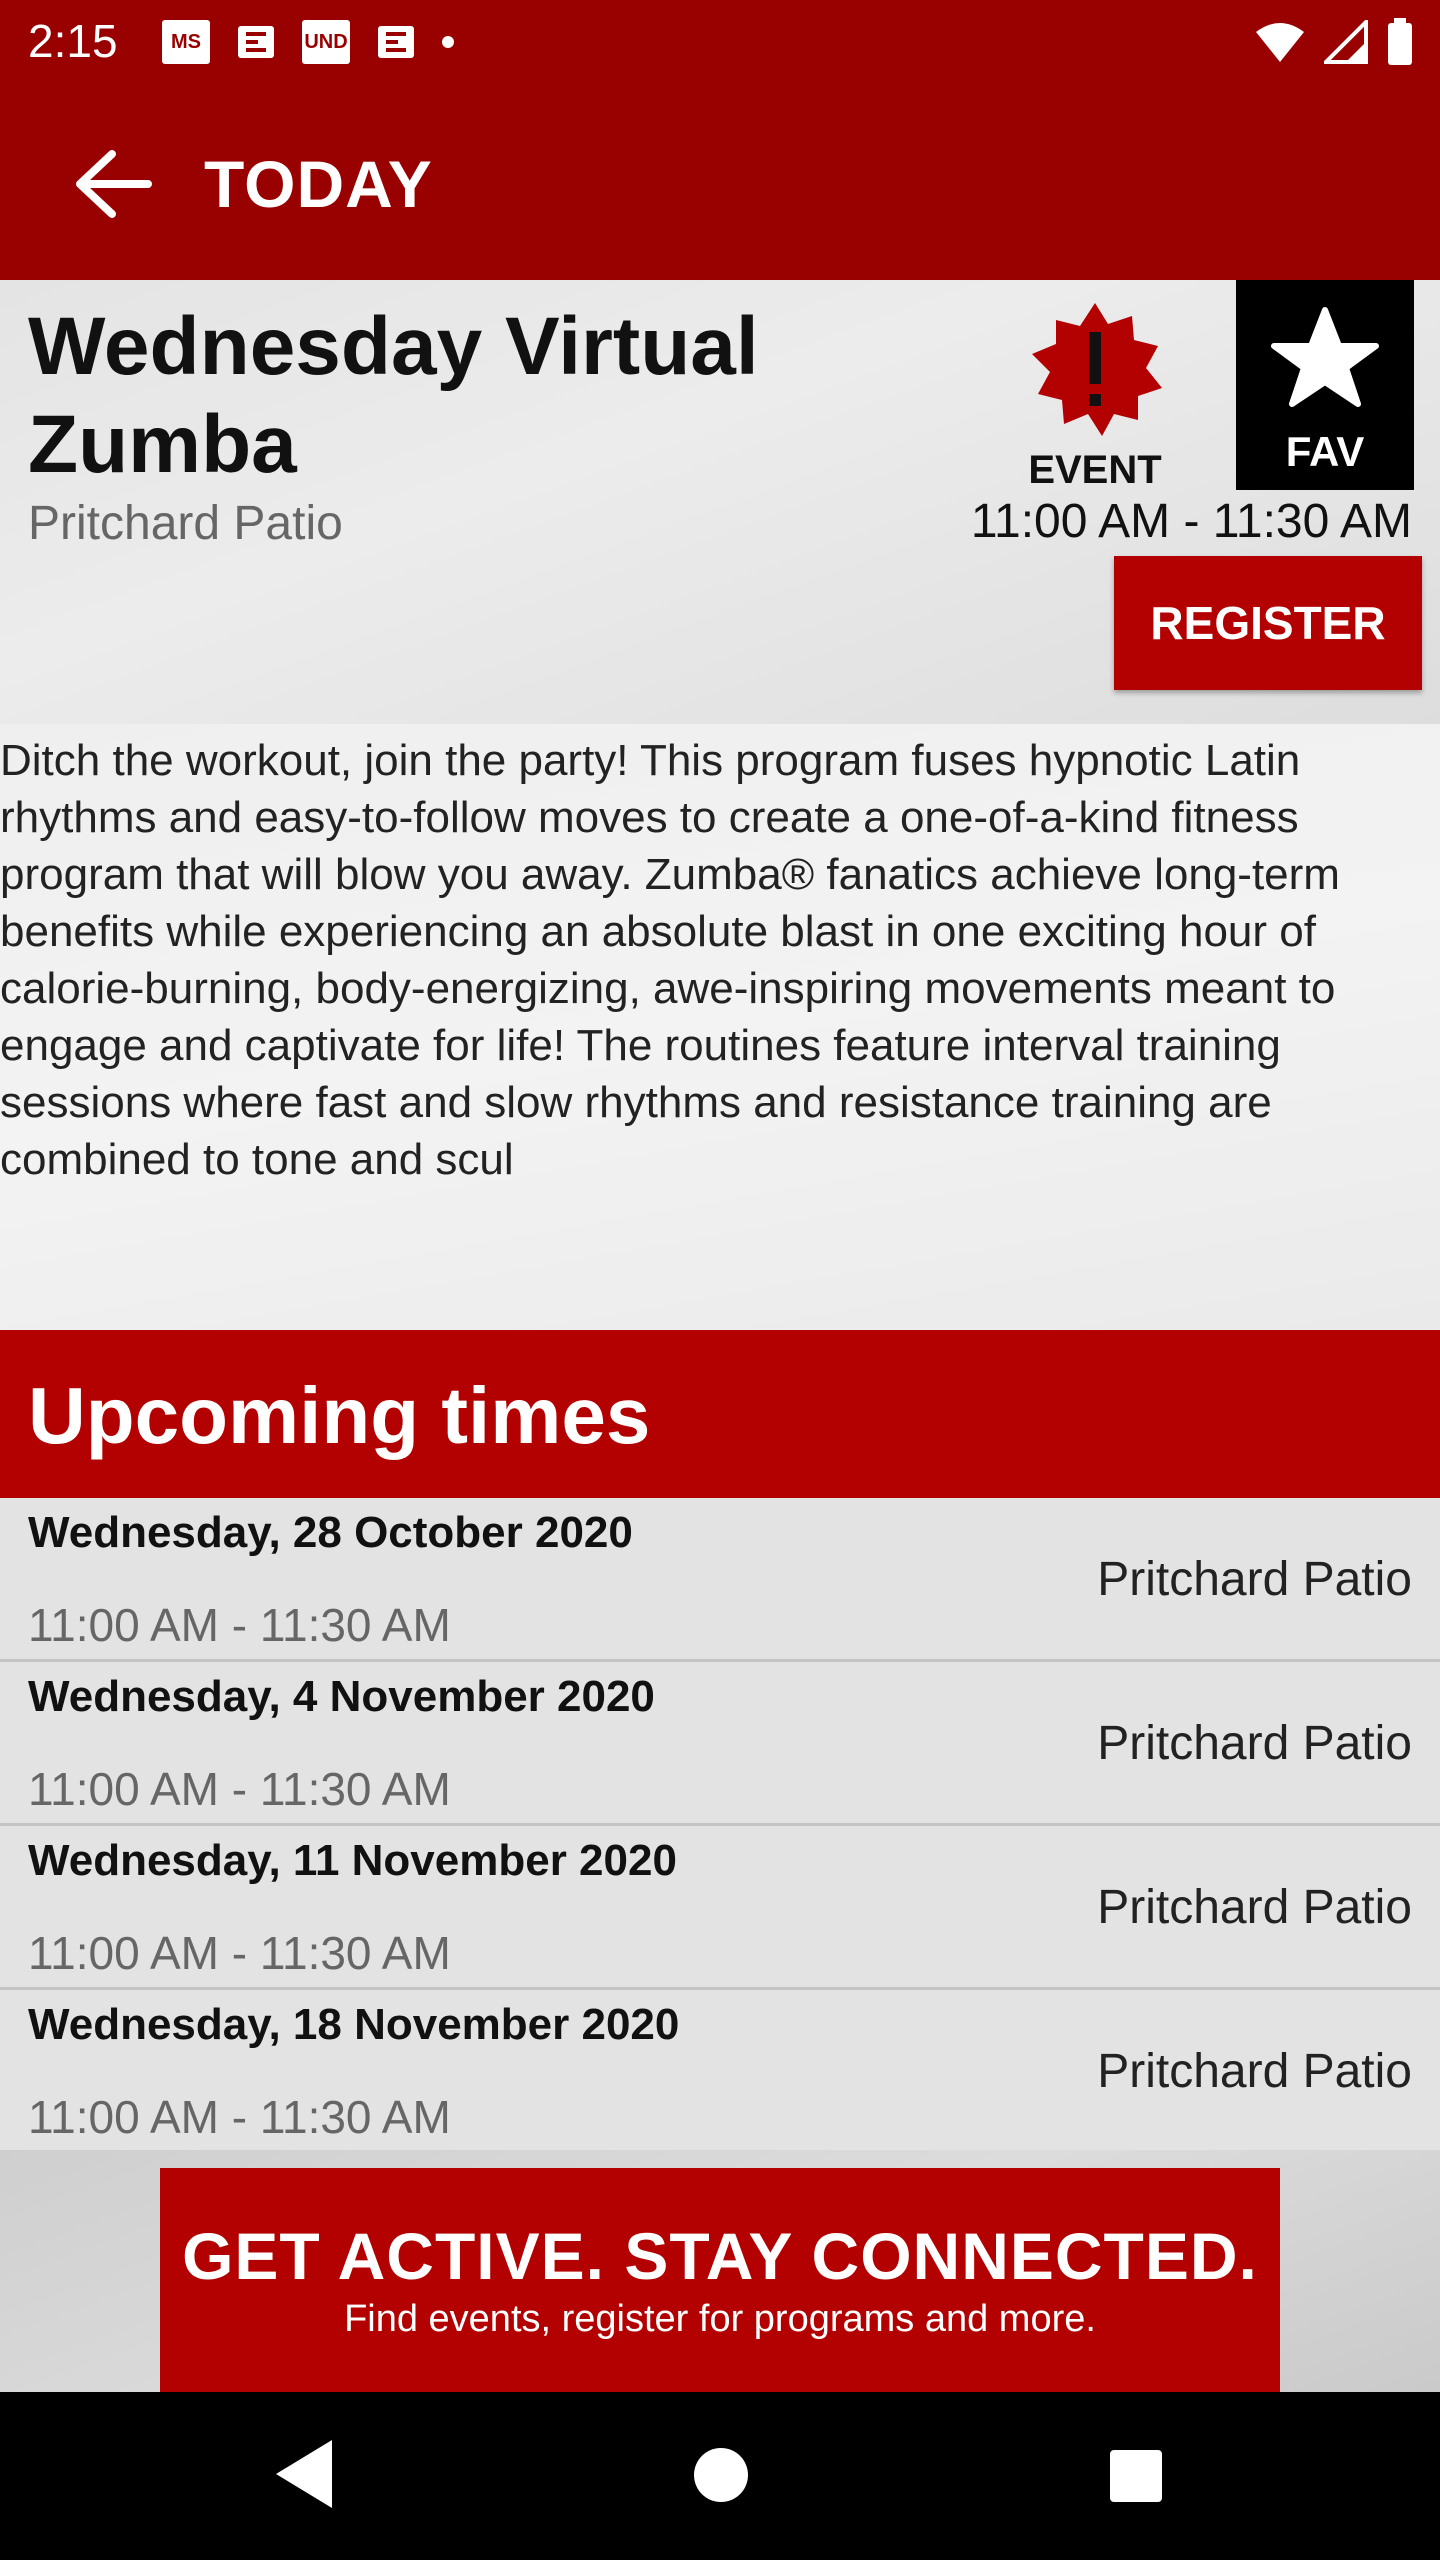 The height and width of the screenshot is (2560, 1440). What do you see at coordinates (1325, 357) in the screenshot?
I see `star-icon` at bounding box center [1325, 357].